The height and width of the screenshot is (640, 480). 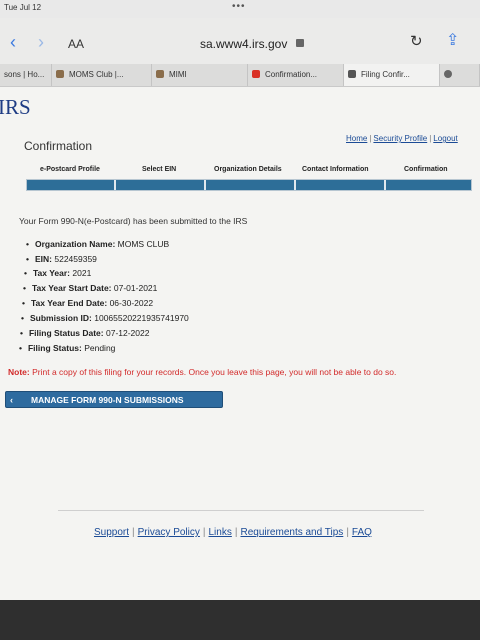 I want to click on manage-submissions-button: ‹ MANAGE FORM 990-N SUBMISSIONS, so click(x=114, y=399).